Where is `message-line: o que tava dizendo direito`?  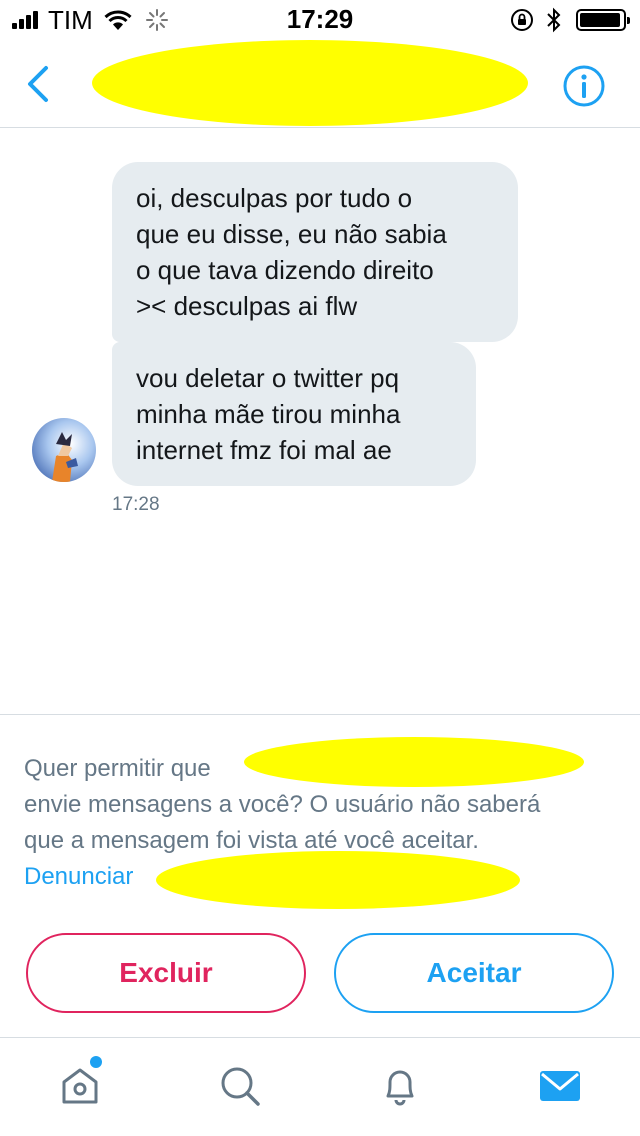 message-line: o que tava dizendo direito is located at coordinates (285, 270).